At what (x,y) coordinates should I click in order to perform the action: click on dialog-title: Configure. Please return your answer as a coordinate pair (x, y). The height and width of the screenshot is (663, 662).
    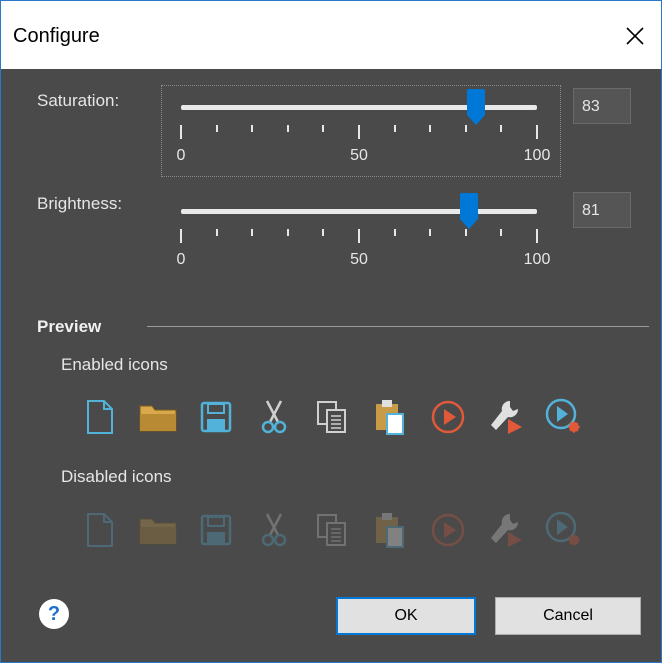
    Looking at the image, I should click on (56, 36).